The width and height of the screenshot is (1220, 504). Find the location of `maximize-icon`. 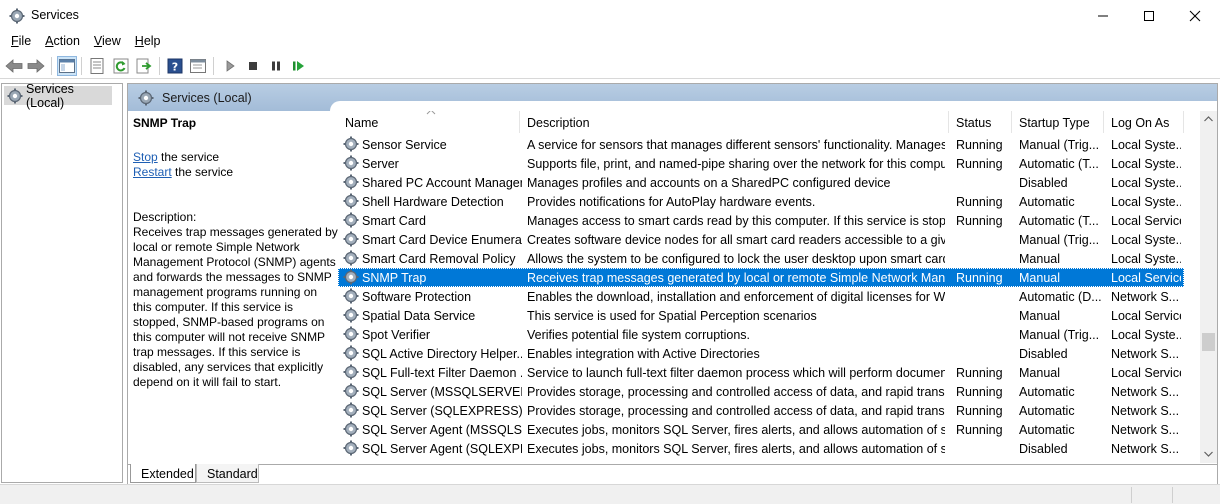

maximize-icon is located at coordinates (1149, 15).